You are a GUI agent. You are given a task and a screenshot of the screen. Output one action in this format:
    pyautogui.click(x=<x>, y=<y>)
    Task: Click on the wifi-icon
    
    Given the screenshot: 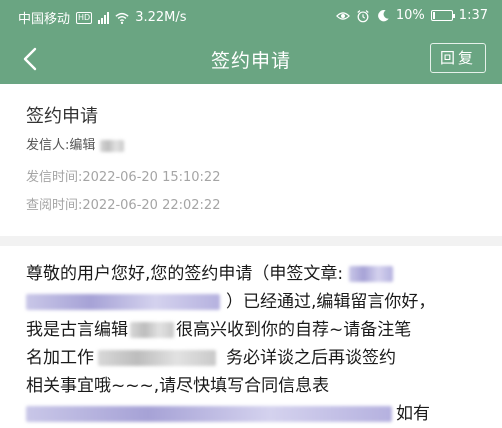 What is the action you would take?
    pyautogui.click(x=122, y=18)
    